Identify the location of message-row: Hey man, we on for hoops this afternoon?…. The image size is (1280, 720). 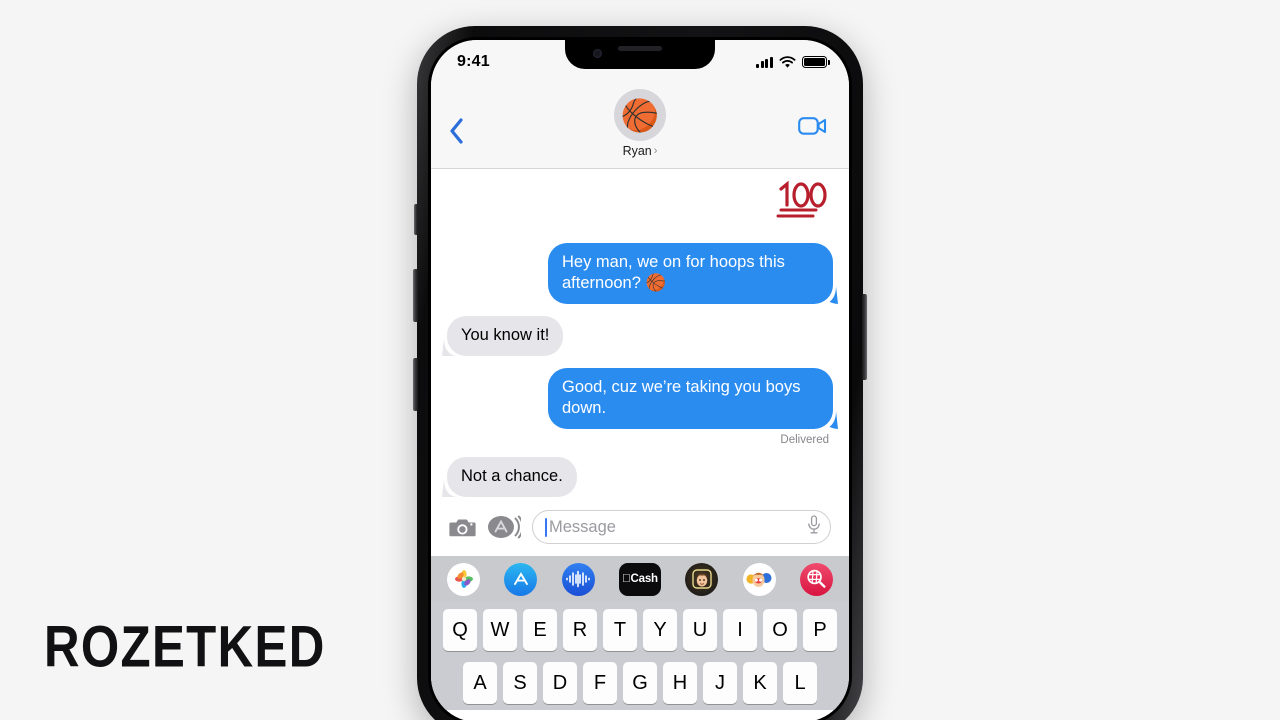
(640, 273).